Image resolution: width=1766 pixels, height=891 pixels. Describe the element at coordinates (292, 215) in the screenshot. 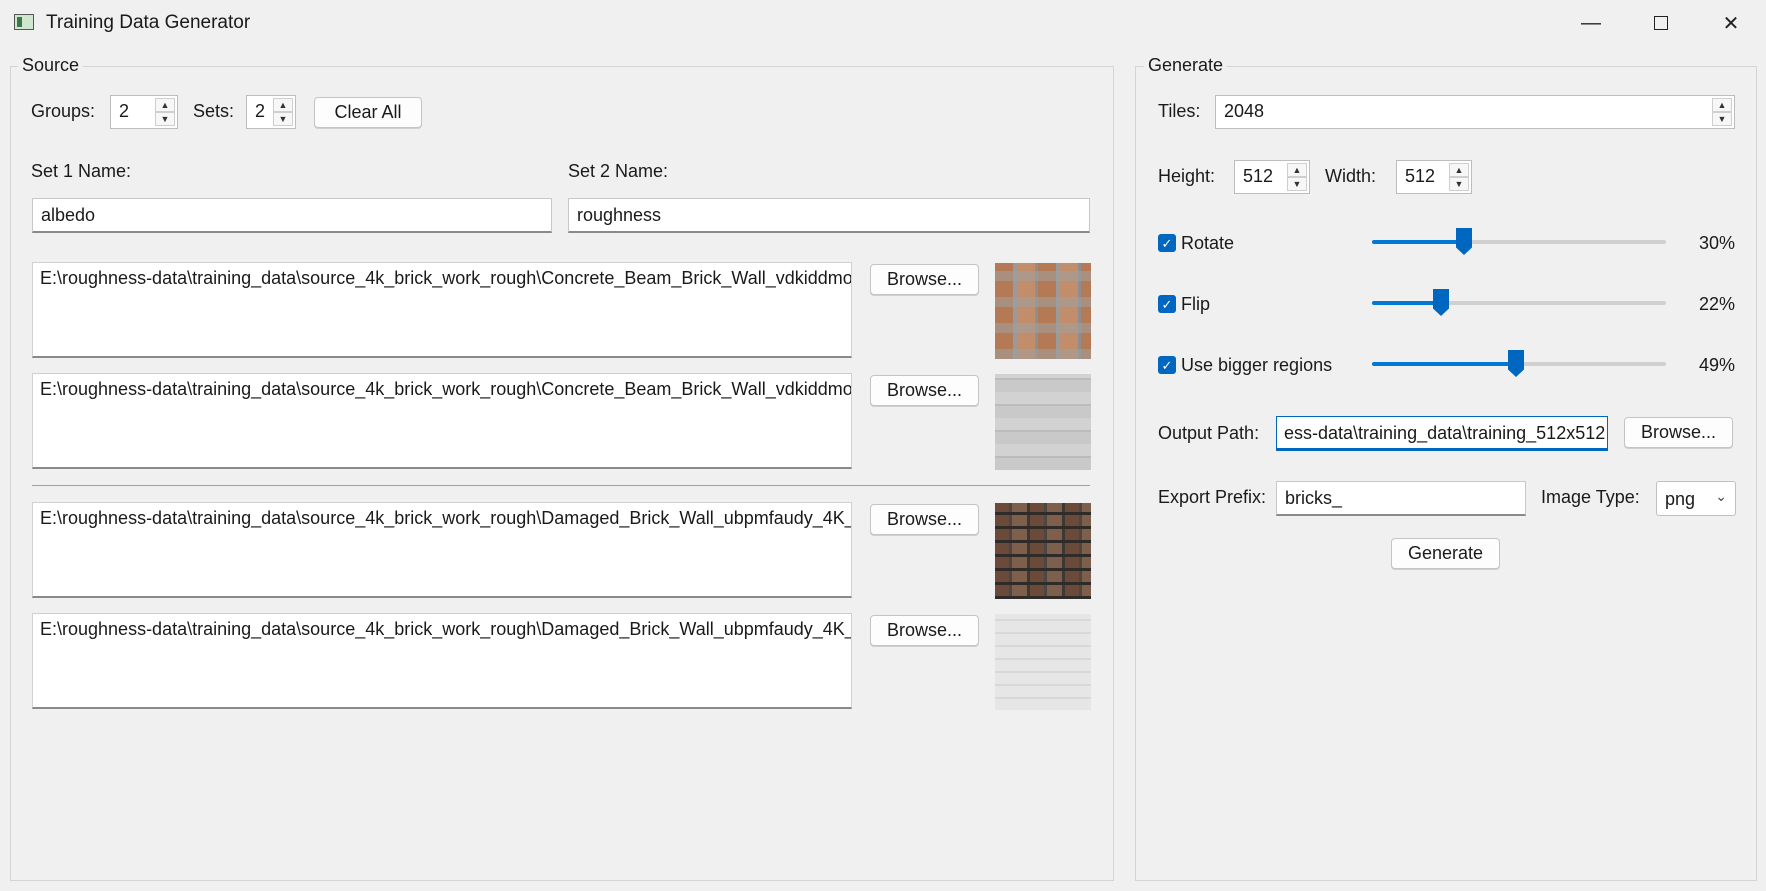

I see `set1-name-input: albedo` at that location.